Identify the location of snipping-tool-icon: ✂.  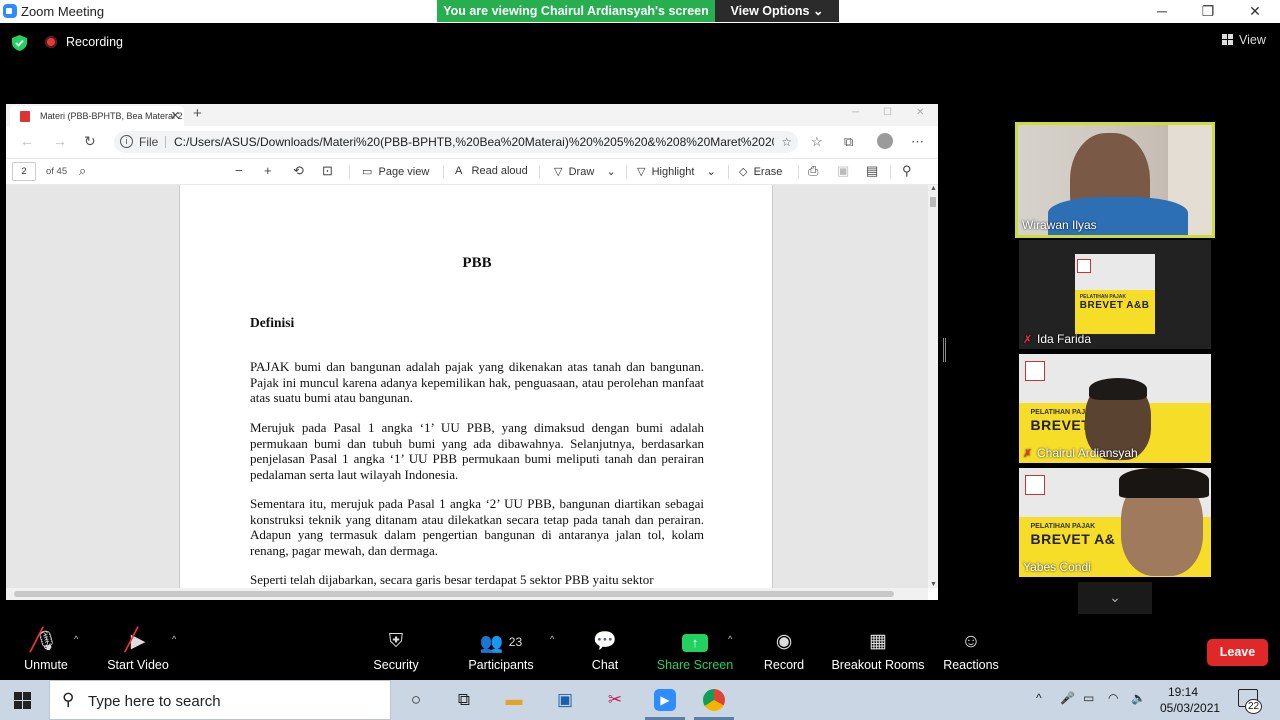
(615, 700).